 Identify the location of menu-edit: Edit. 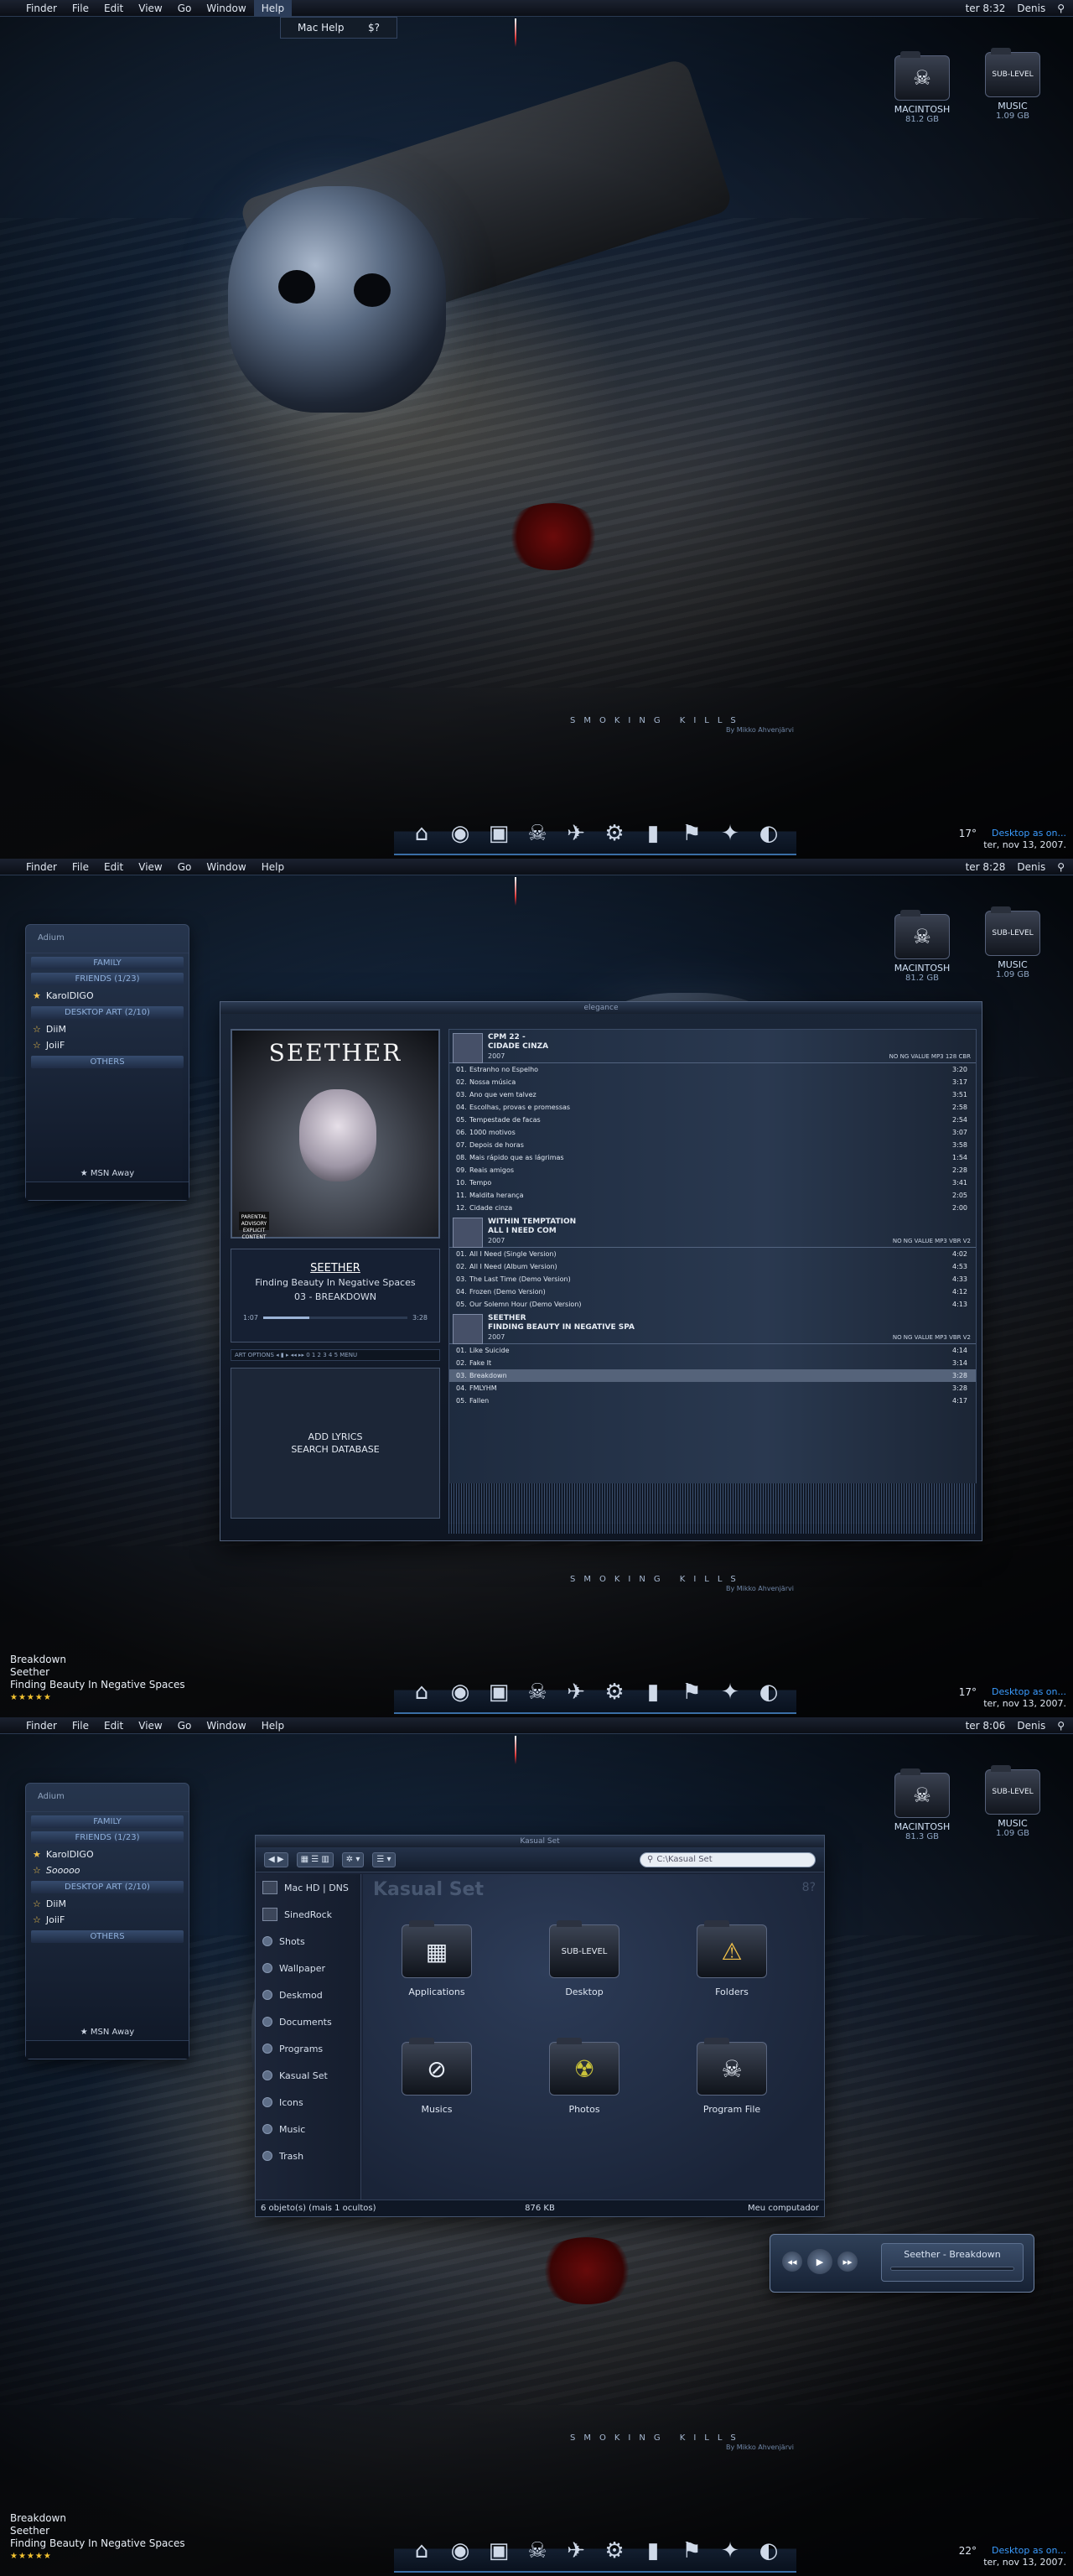
(113, 867).